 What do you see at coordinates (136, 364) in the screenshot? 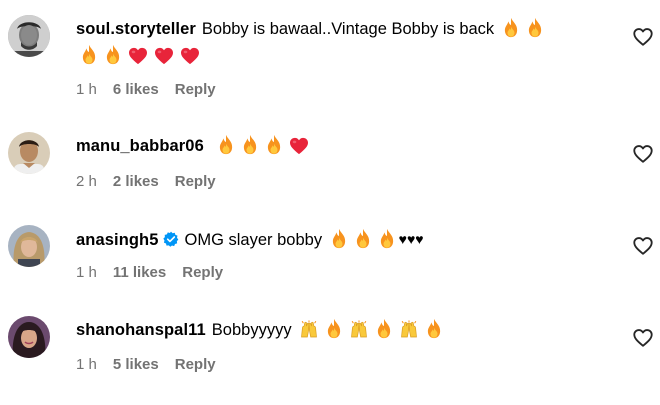
I see `likes-count: 5 likes` at bounding box center [136, 364].